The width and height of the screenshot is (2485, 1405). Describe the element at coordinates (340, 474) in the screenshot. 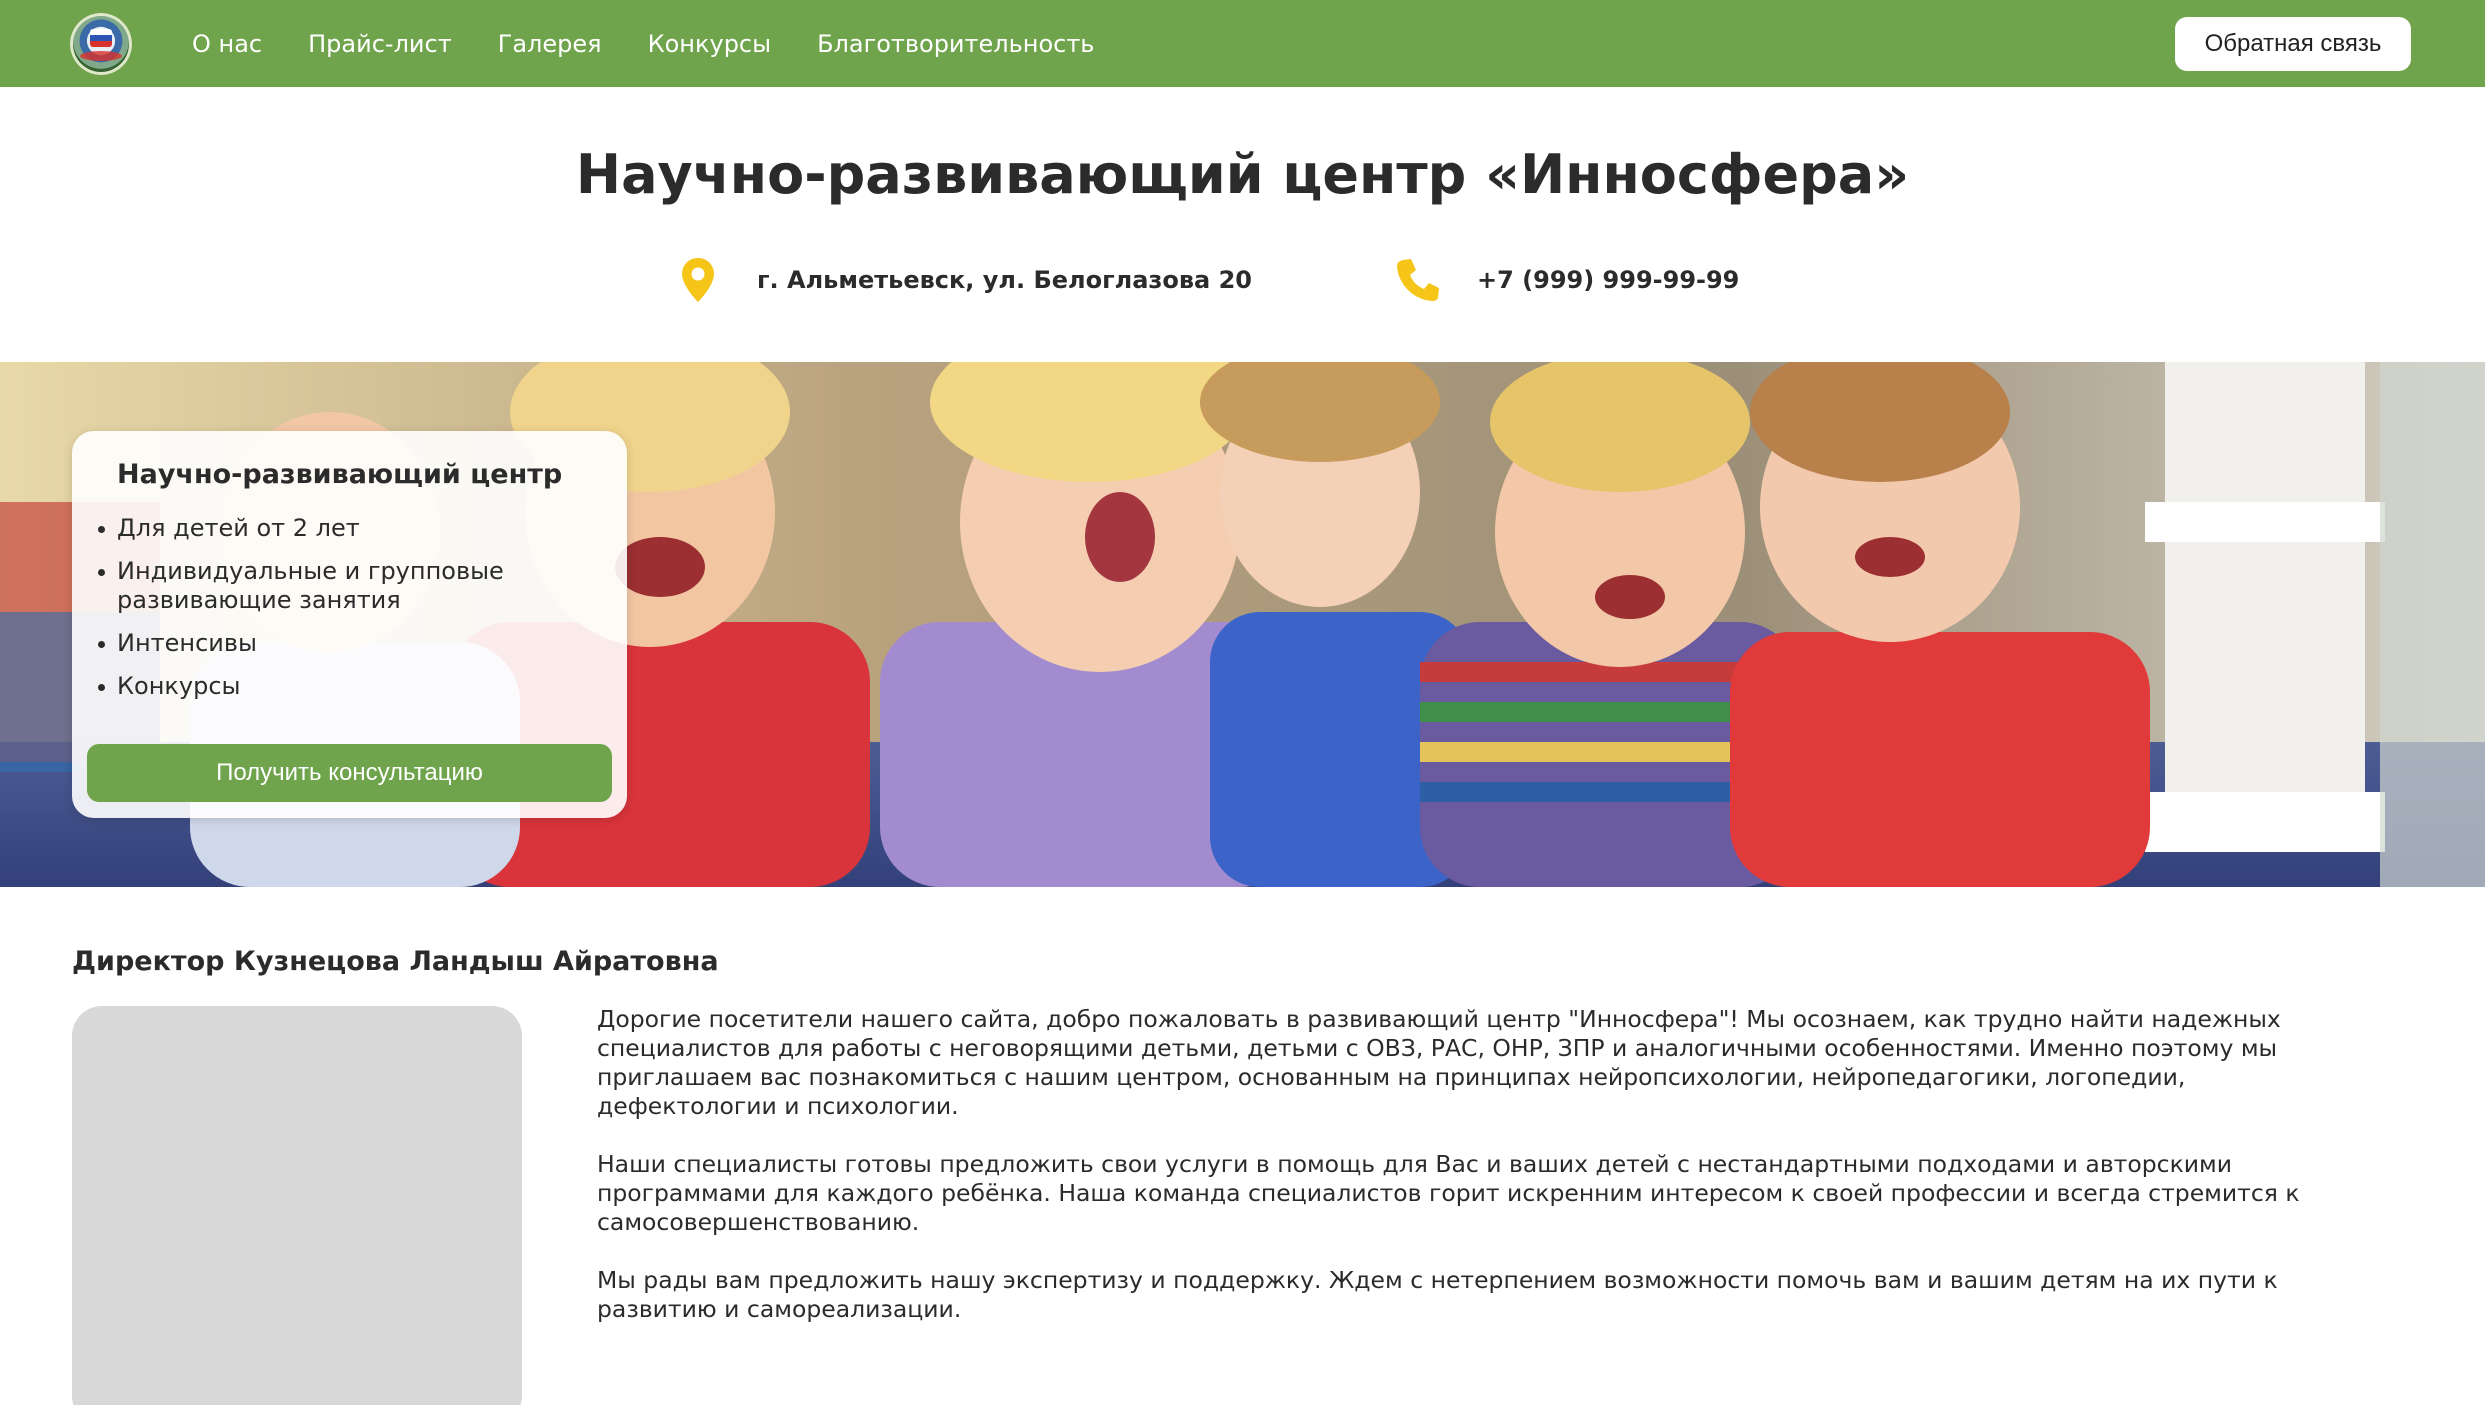

I see `hero-card-title: Научно-развивающий центр` at that location.